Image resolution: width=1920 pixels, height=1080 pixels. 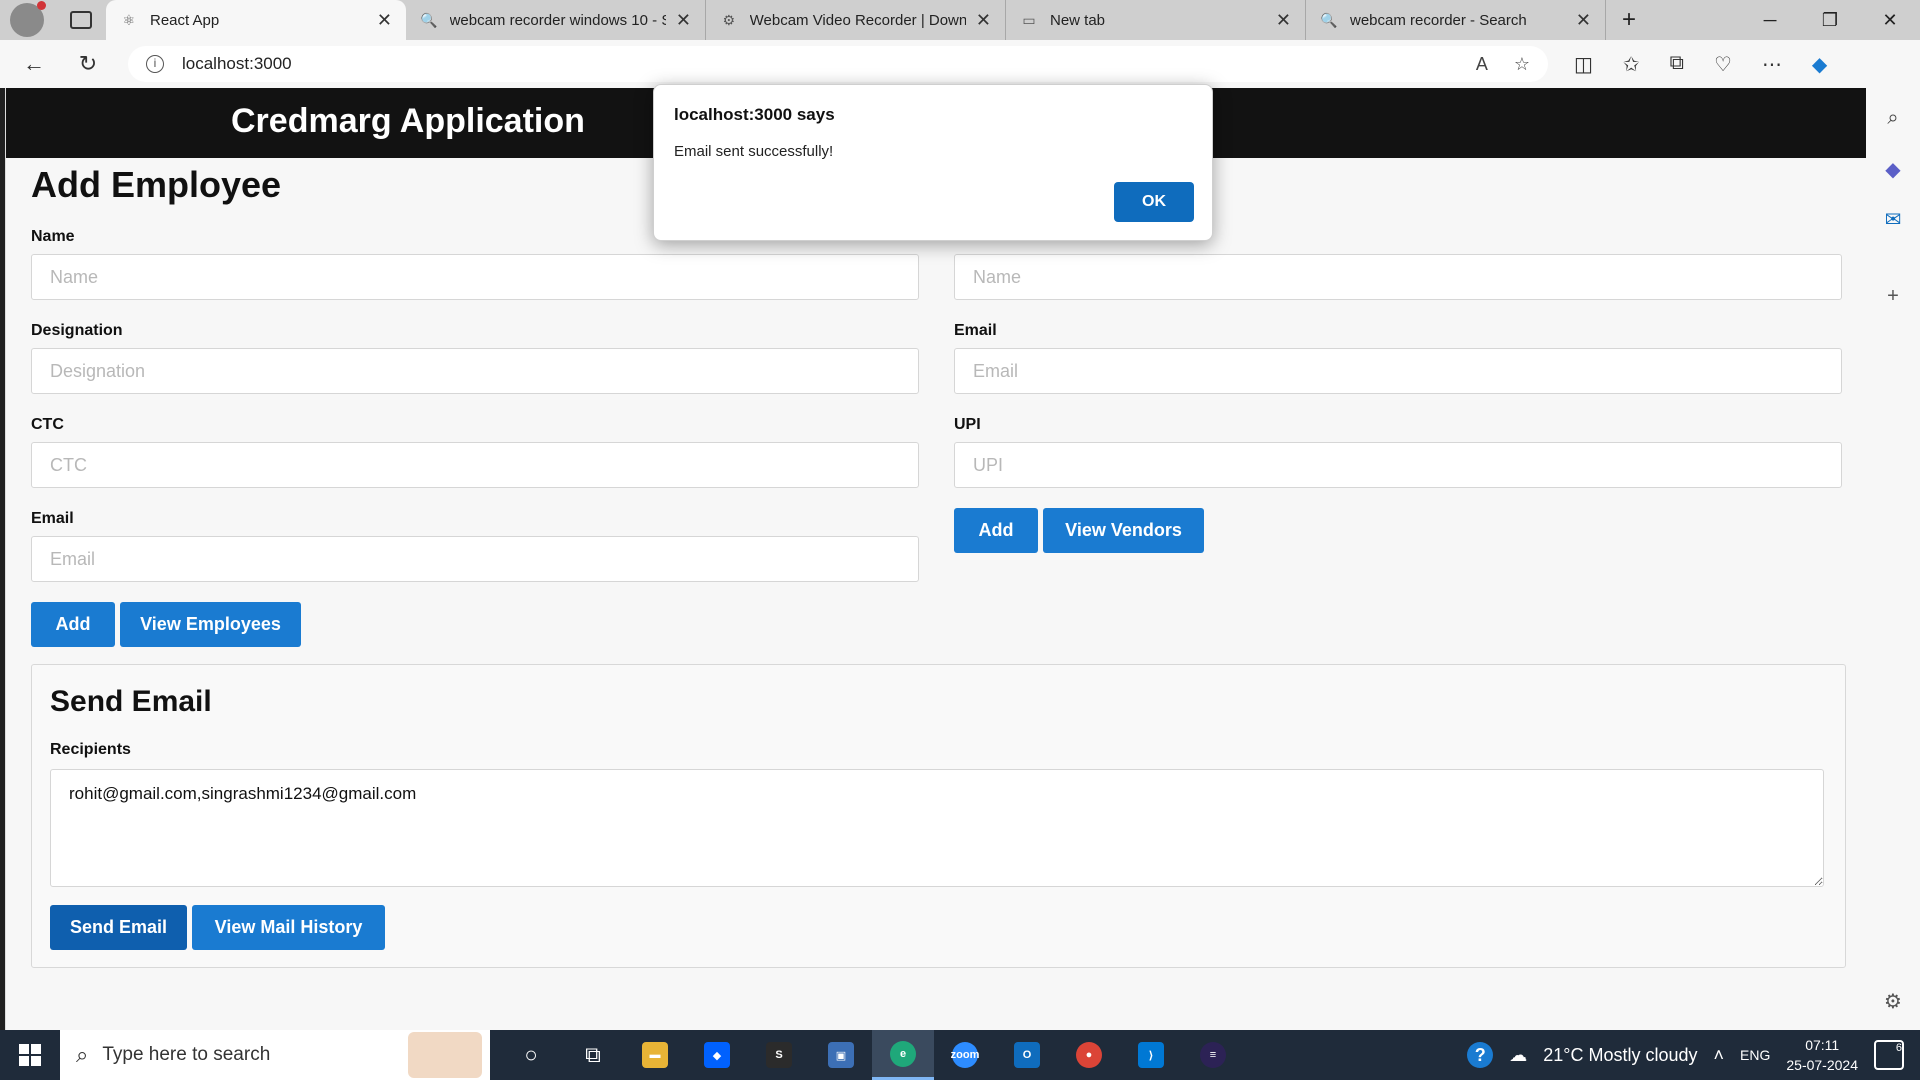 I want to click on employee-email-input, so click(x=475, y=559).